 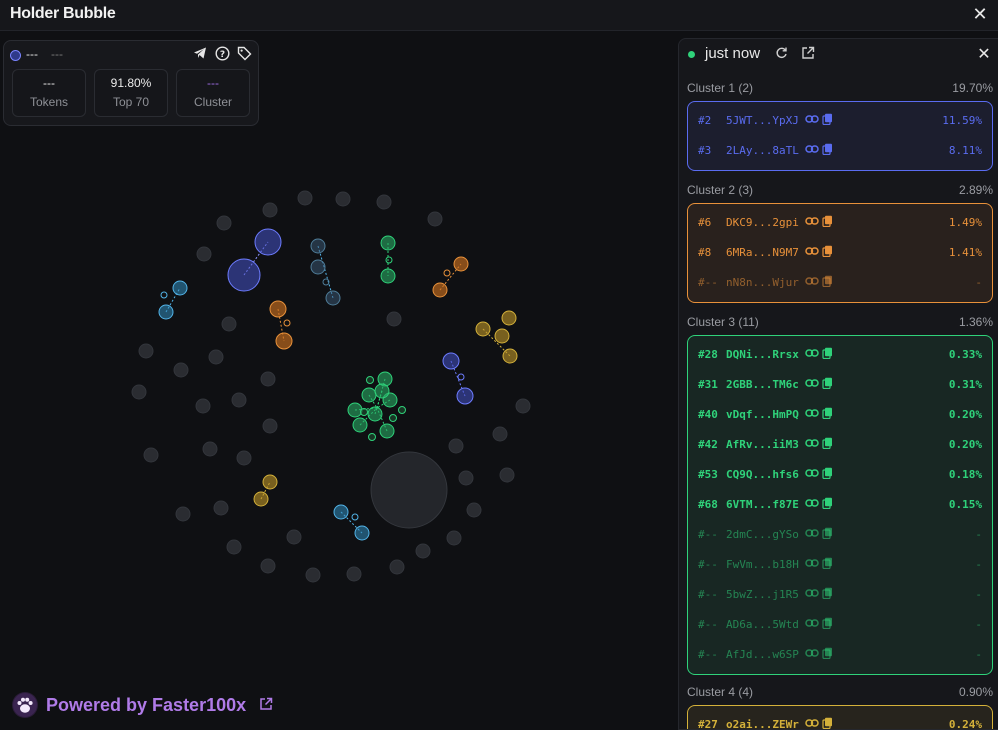 What do you see at coordinates (840, 355) in the screenshot?
I see `holder-row: #28 DQNi...Rrsx 0.33%` at bounding box center [840, 355].